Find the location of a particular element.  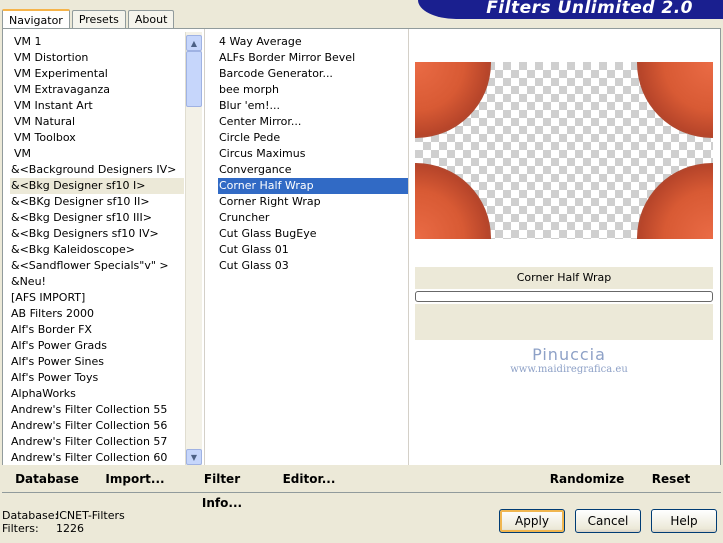

filter-list-item: Corner Right Wrap is located at coordinates (313, 202).